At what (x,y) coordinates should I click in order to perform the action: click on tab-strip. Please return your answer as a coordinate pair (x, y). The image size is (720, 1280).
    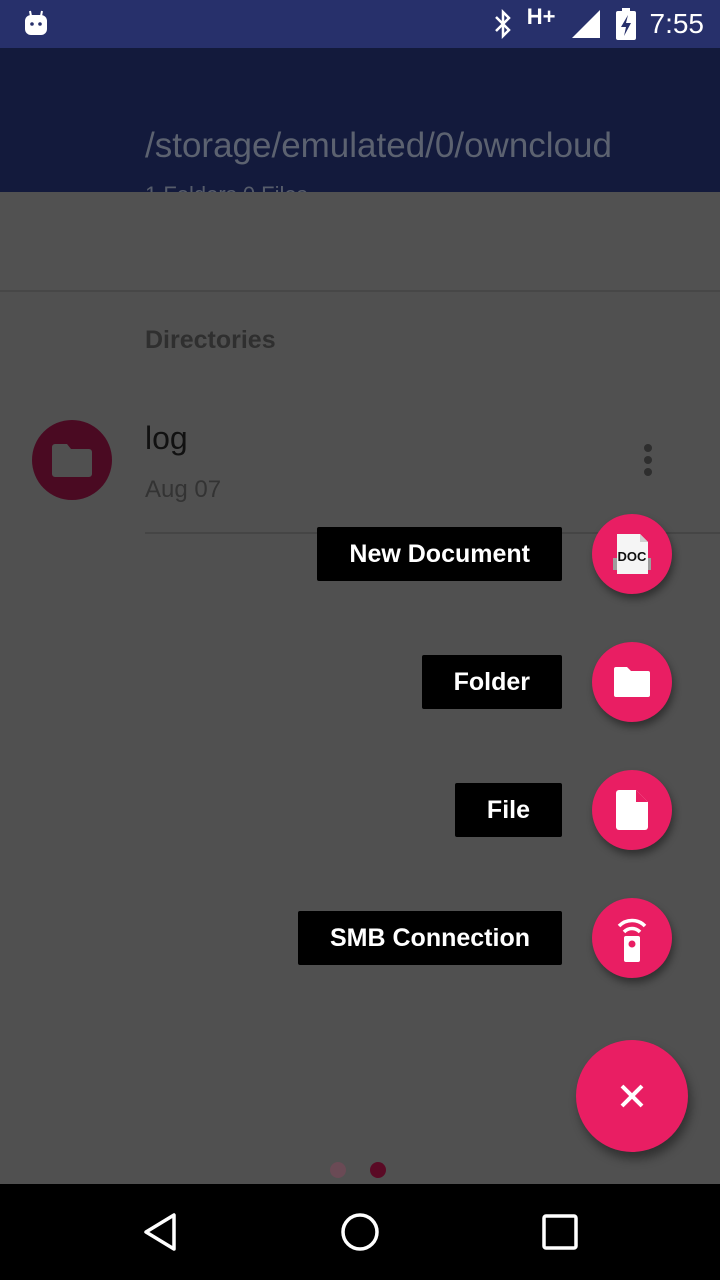
    Looking at the image, I should click on (360, 242).